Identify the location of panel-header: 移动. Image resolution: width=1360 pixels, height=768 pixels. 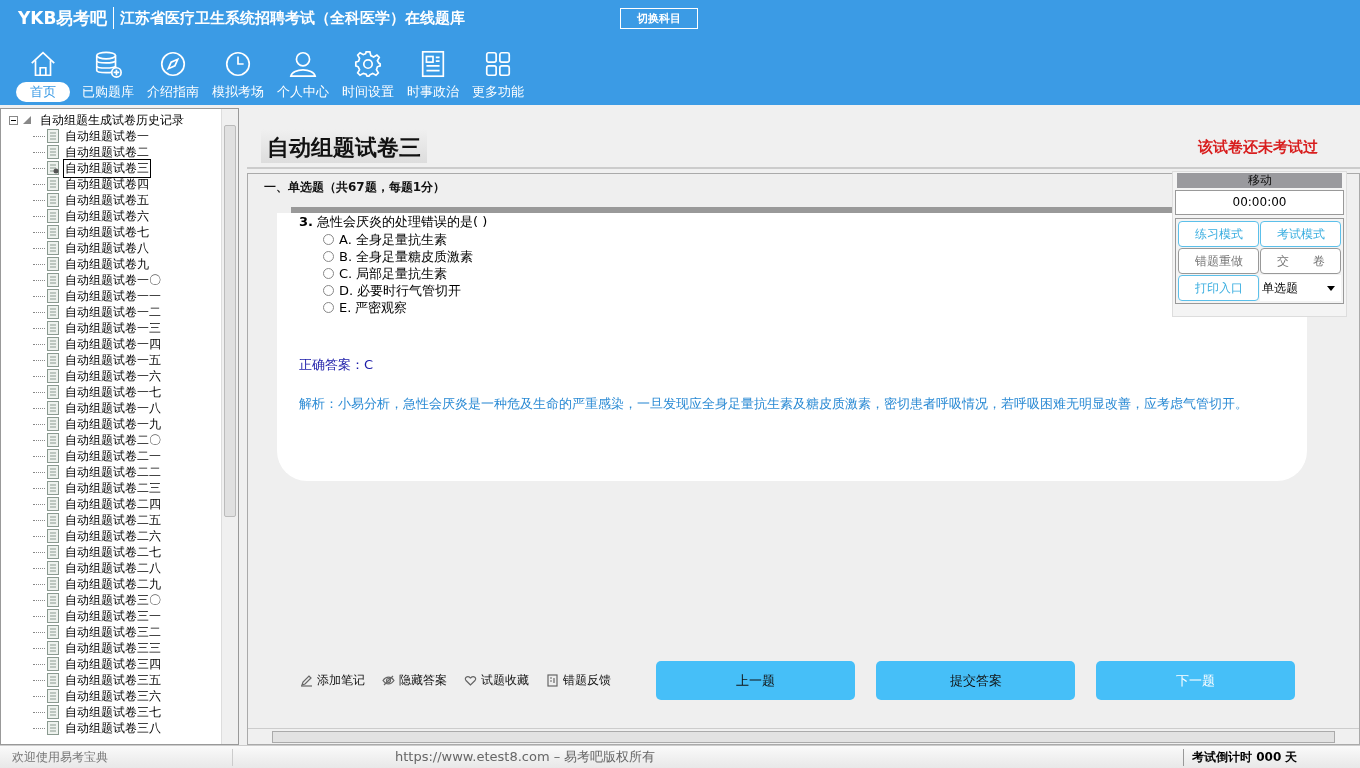
(1259, 180).